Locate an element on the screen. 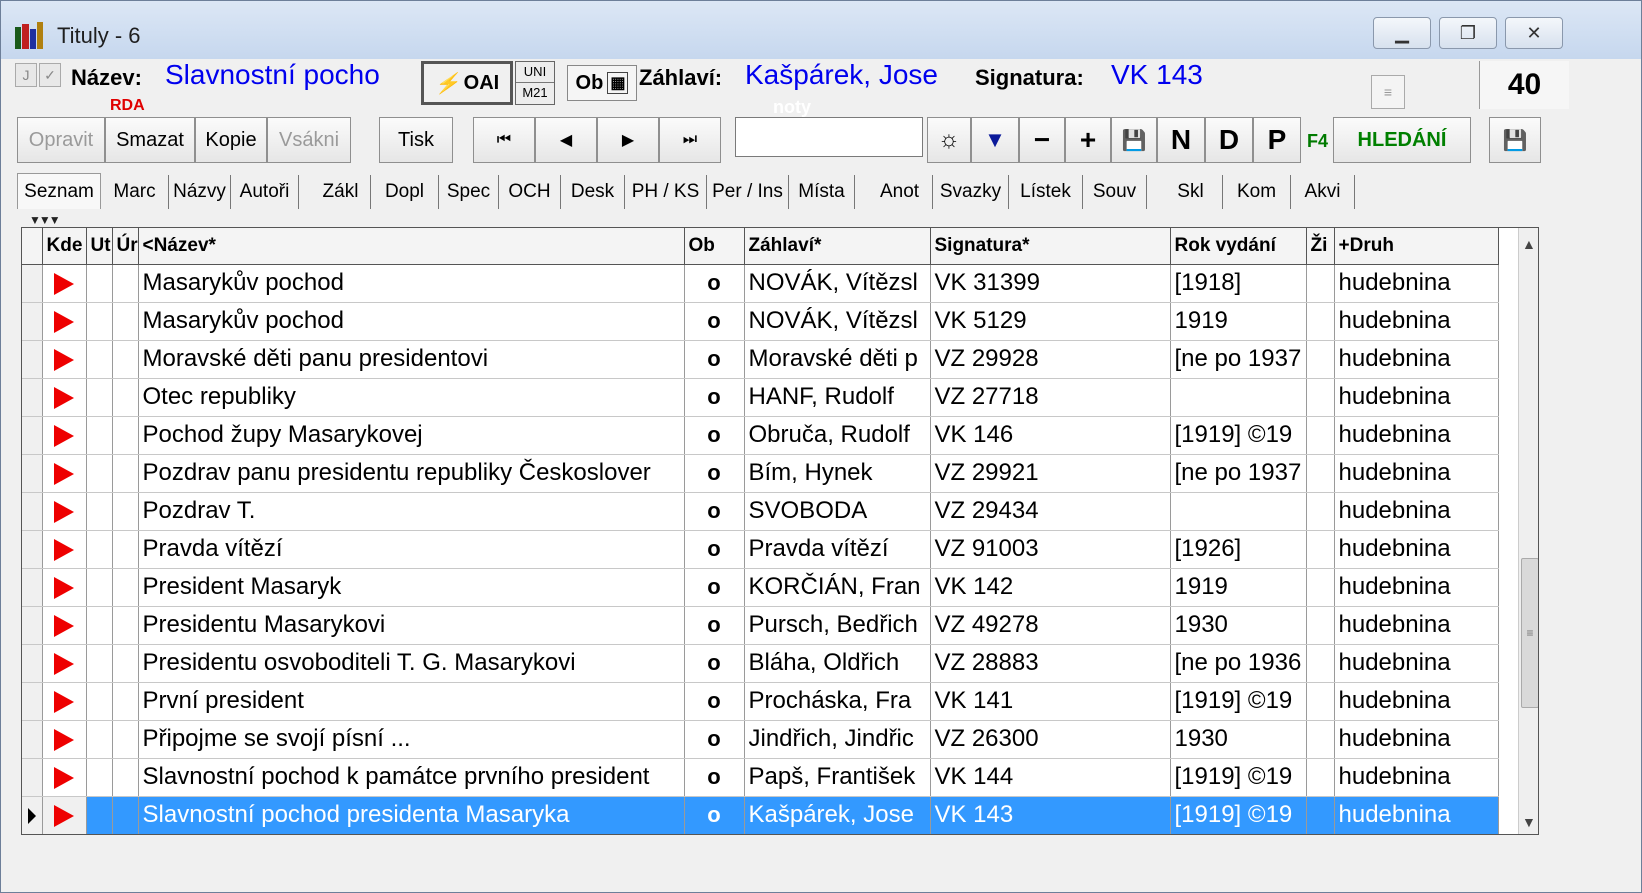 This screenshot has height=893, width=1642. tab-kom: Kom is located at coordinates (1257, 192).